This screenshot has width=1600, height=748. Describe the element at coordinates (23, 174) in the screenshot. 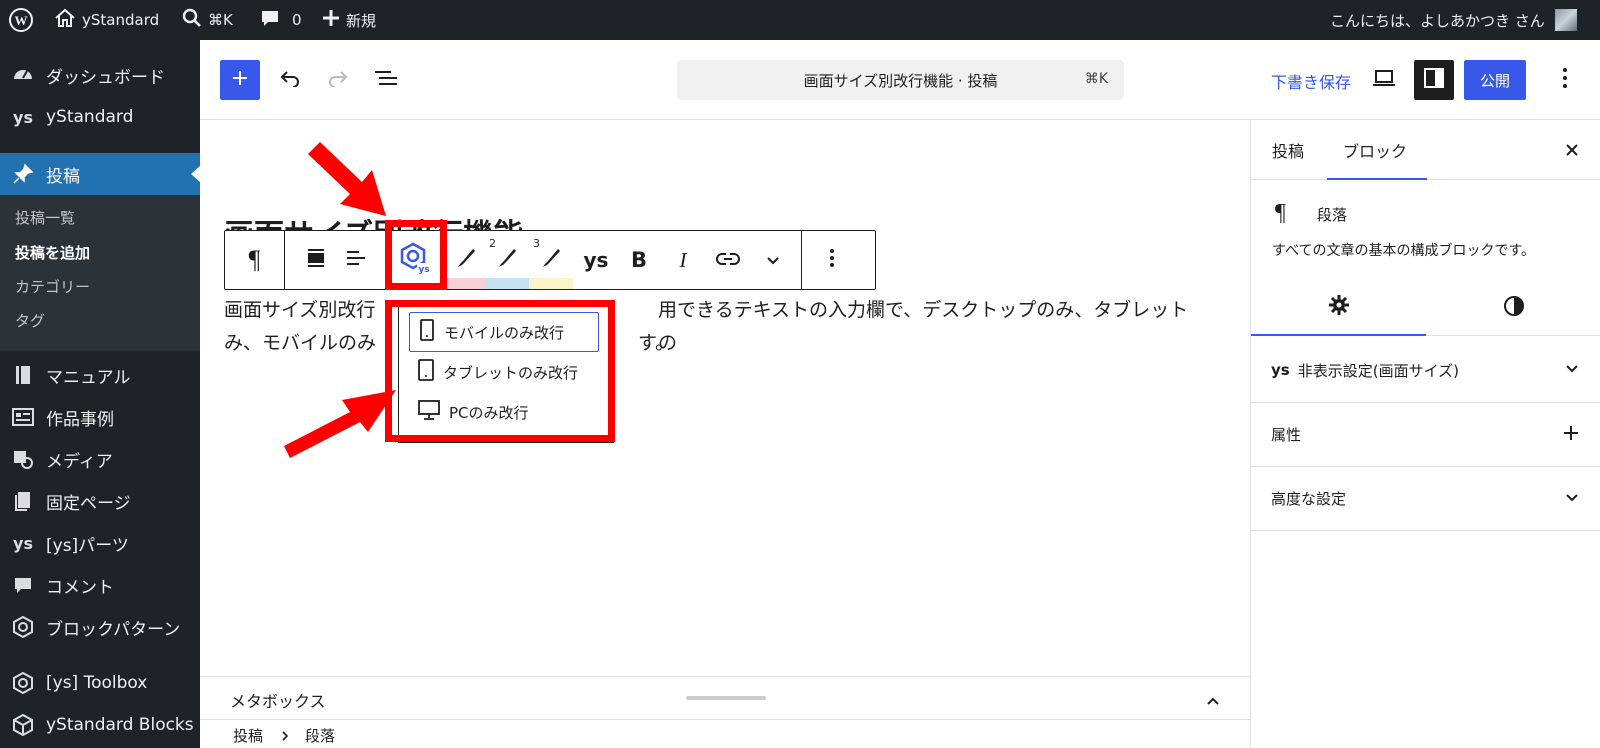

I see `pin-icon` at that location.